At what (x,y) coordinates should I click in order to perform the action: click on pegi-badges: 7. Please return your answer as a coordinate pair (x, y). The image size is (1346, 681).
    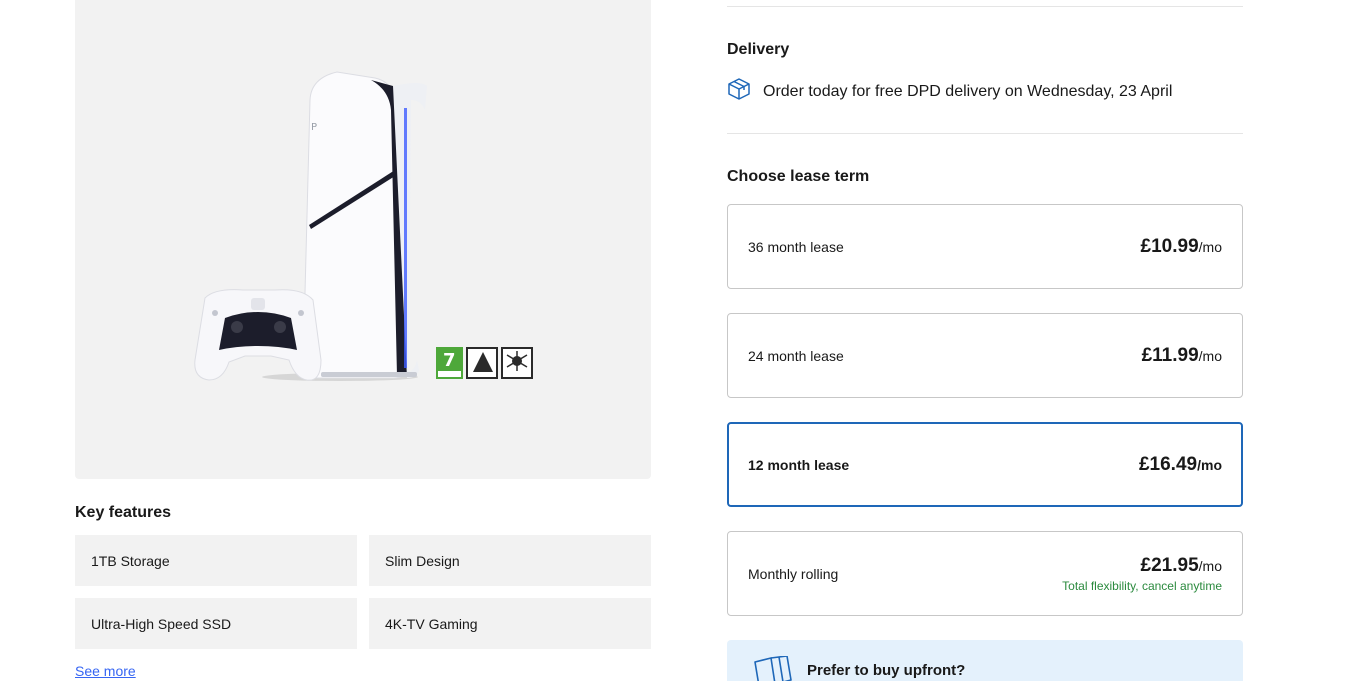
    Looking at the image, I should click on (484, 363).